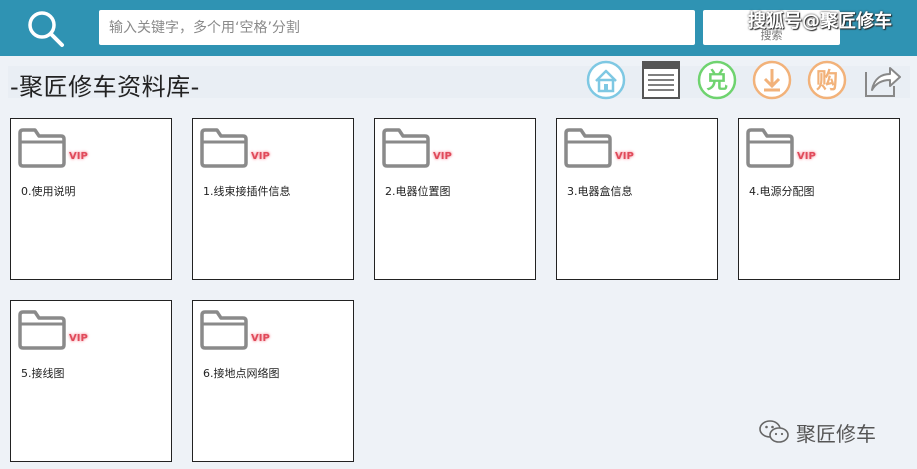 This screenshot has height=469, width=917. Describe the element at coordinates (774, 432) in the screenshot. I see `wechat-icon` at that location.